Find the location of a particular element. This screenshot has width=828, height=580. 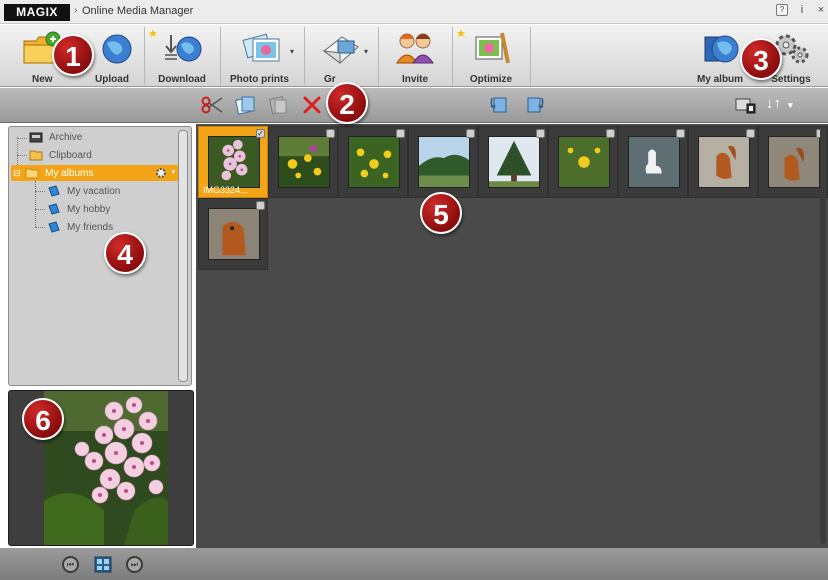

tree-item-label: My albums is located at coordinates (69, 173).